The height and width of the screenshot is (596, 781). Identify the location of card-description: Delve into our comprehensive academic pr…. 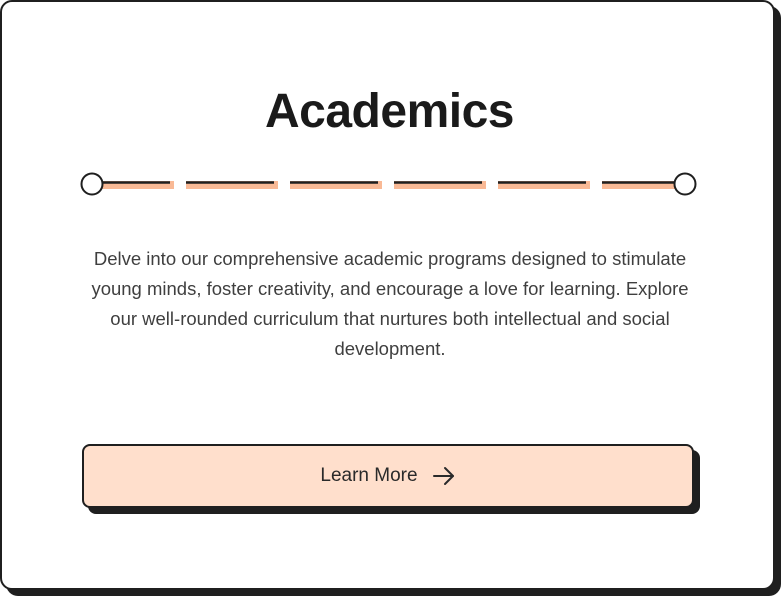
(390, 303).